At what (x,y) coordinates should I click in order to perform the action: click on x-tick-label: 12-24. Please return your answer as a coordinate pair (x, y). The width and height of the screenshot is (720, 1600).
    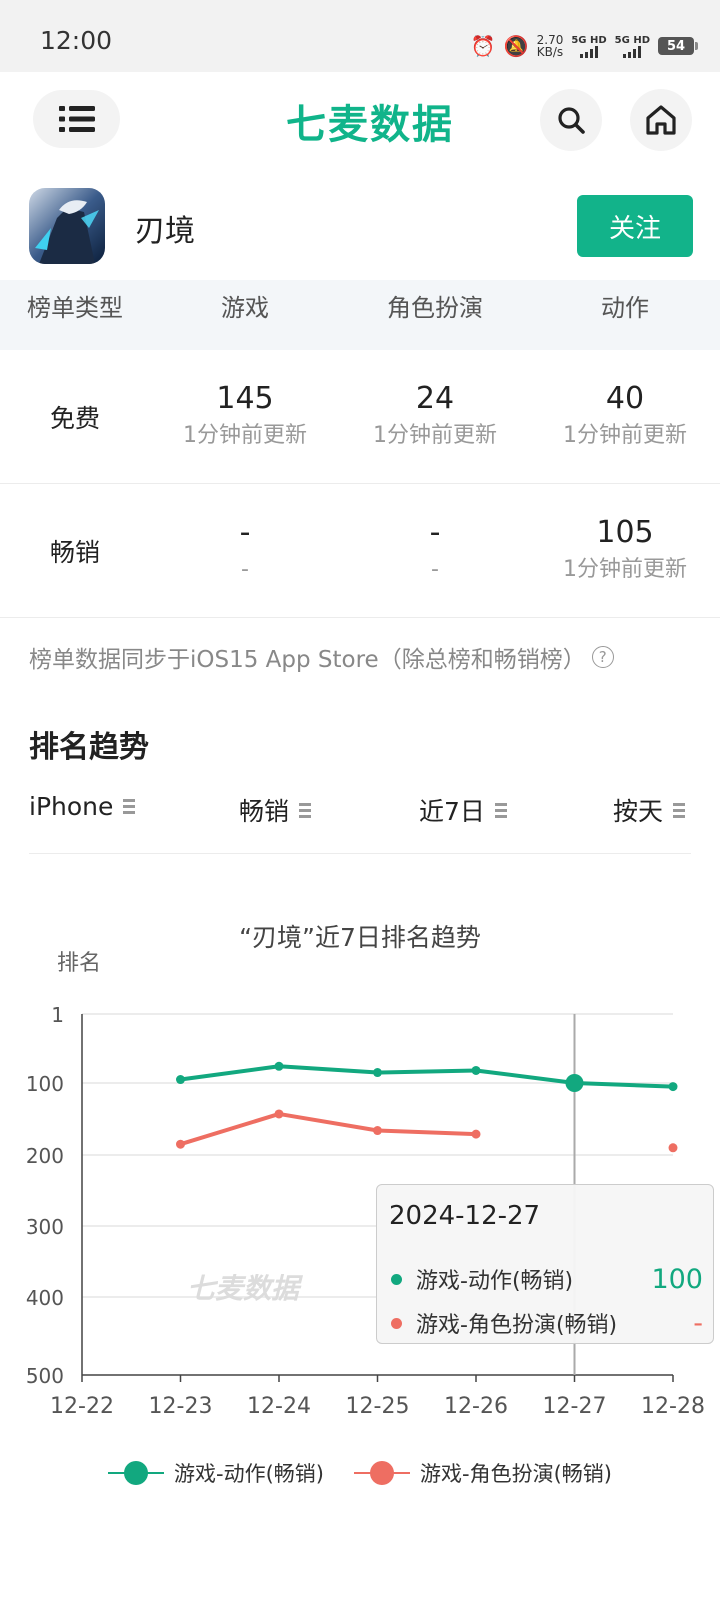
    Looking at the image, I should click on (279, 1406).